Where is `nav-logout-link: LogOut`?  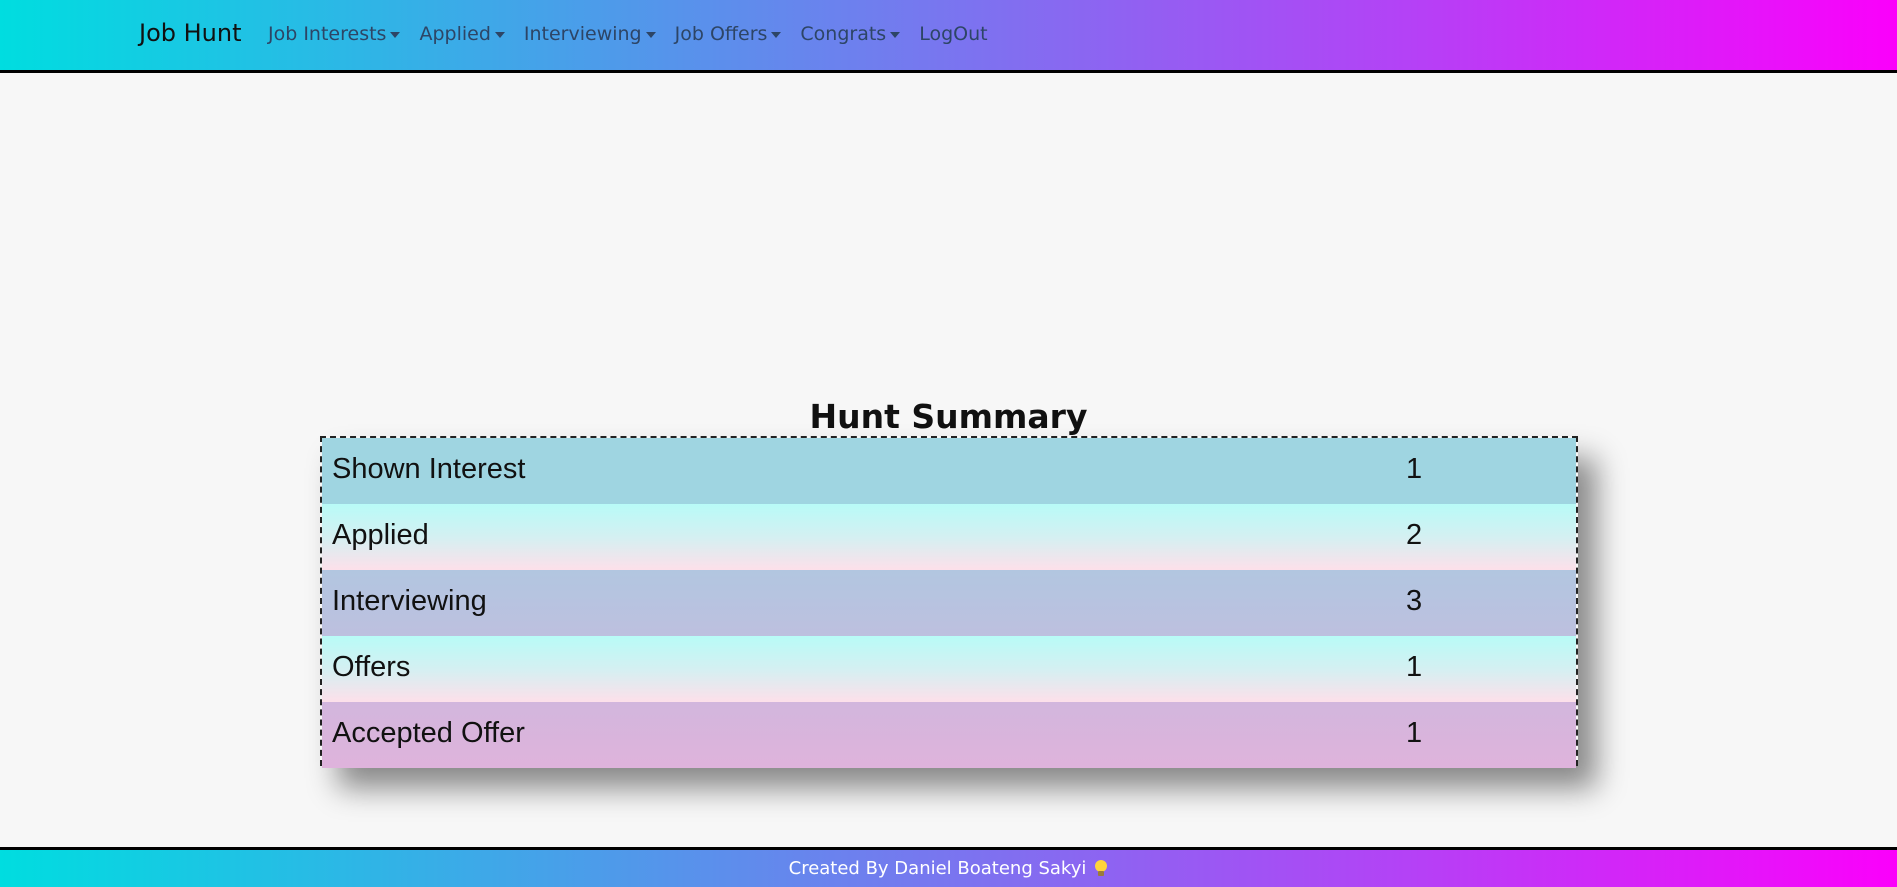
nav-logout-link: LogOut is located at coordinates (953, 34).